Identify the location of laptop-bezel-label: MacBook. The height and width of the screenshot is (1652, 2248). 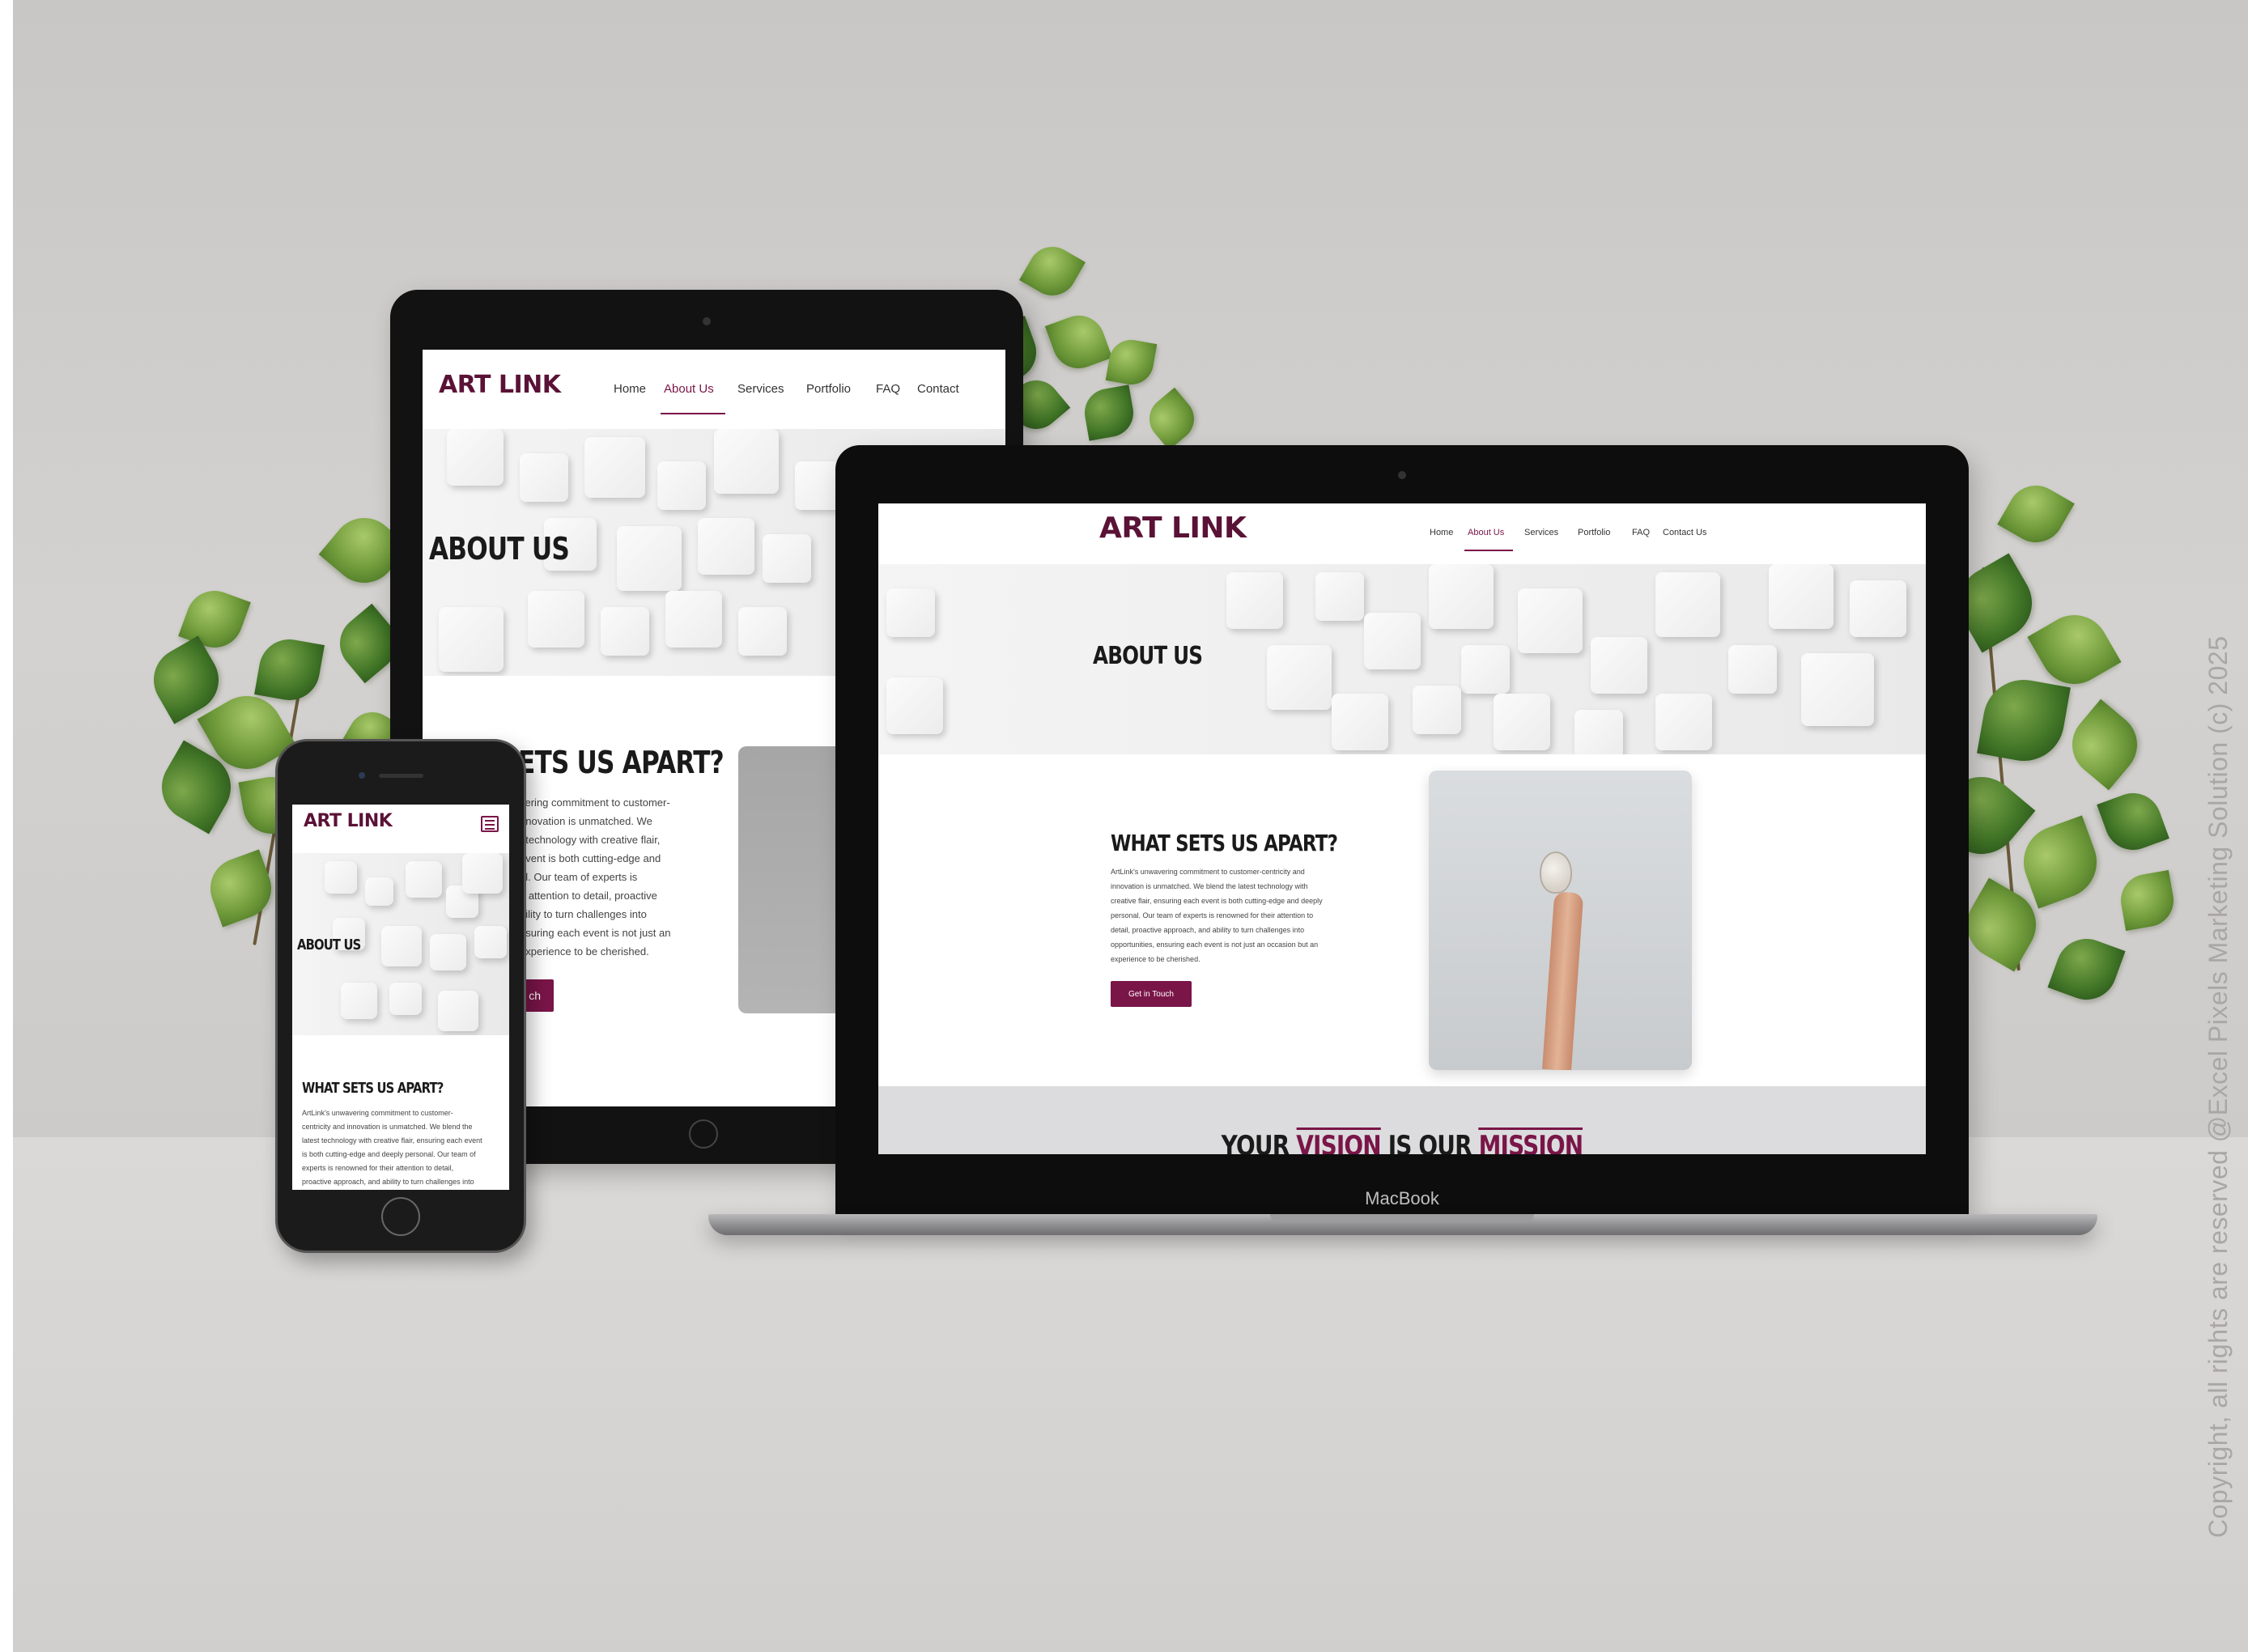
(1402, 1198).